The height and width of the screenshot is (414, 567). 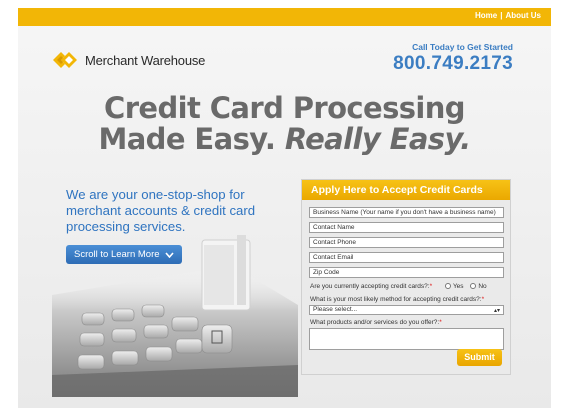 I want to click on headline-line-1: Credit Card Processing, so click(x=285, y=108).